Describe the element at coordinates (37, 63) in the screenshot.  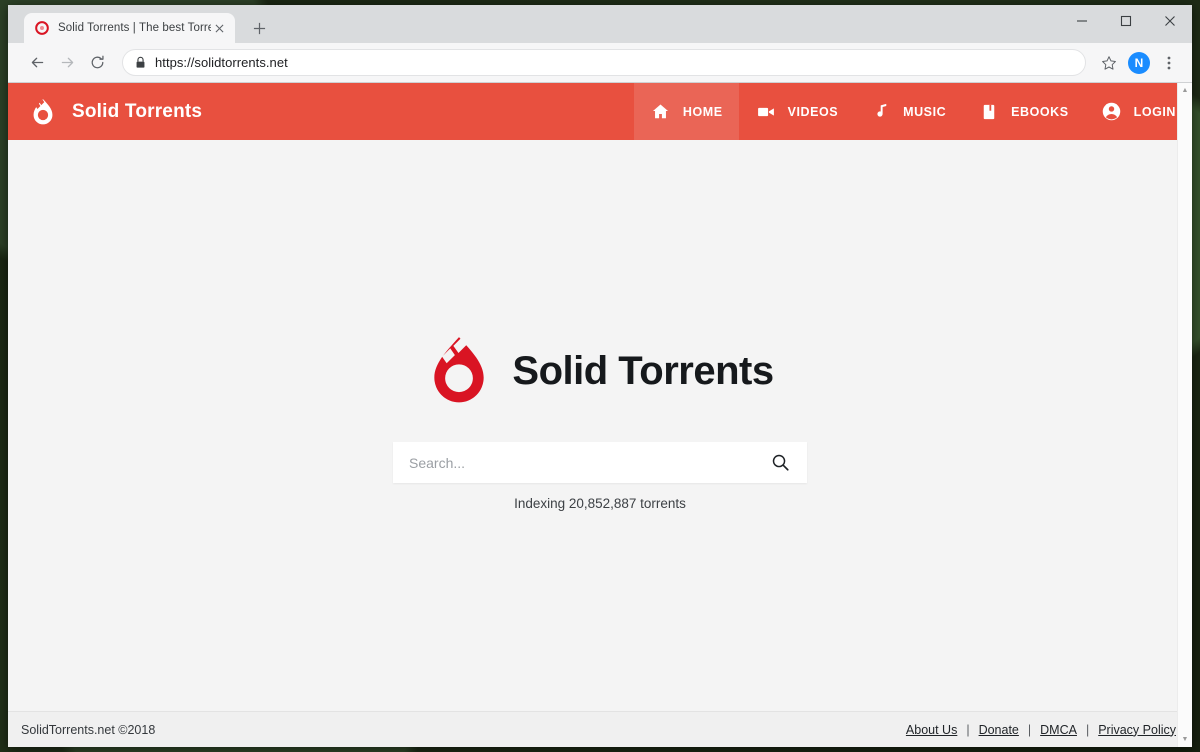
I see `back-arrow-icon` at that location.